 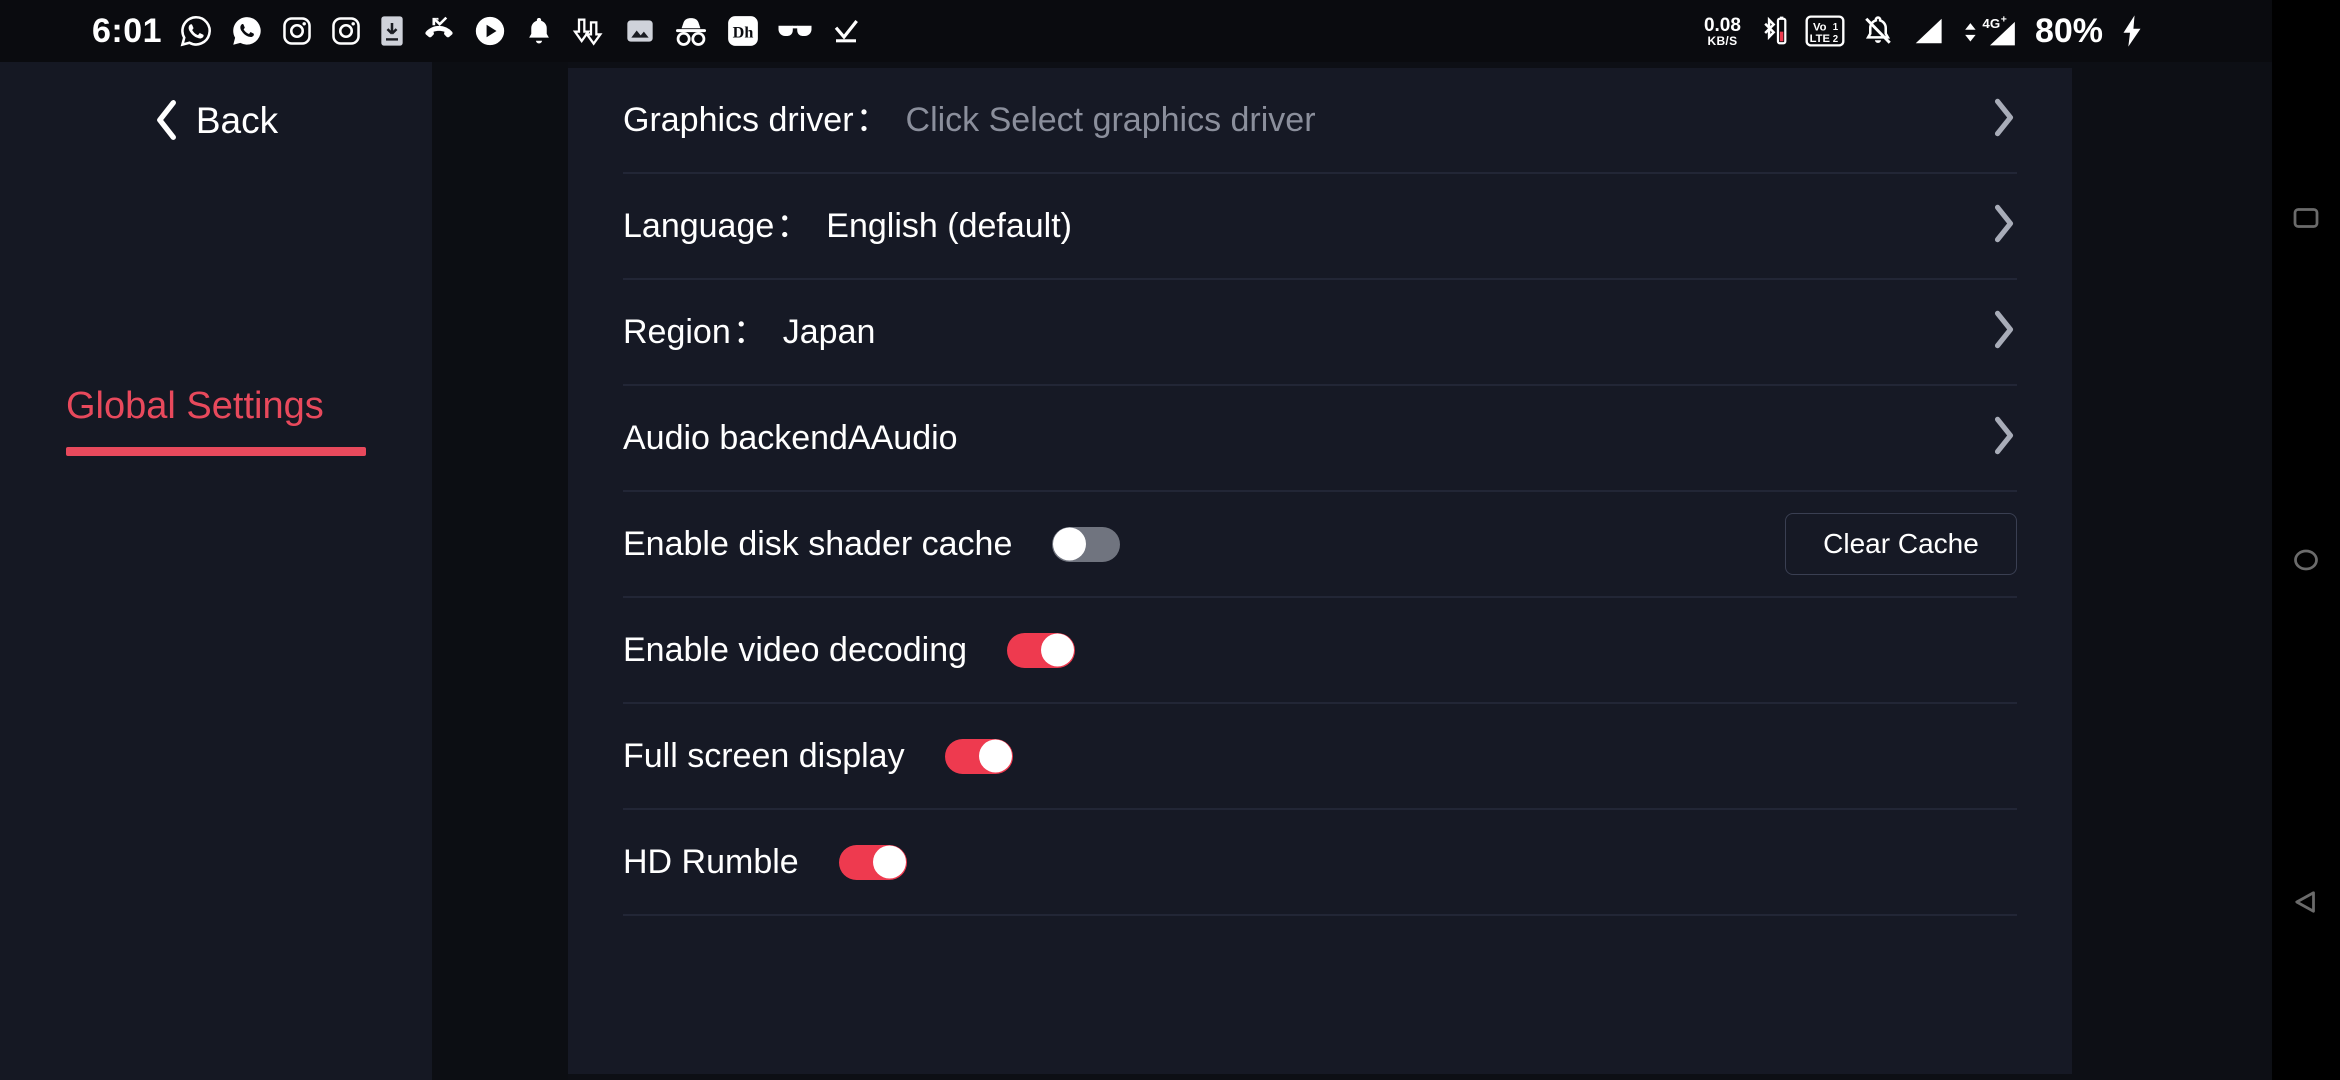 I want to click on setting-label: Full screen display, so click(x=764, y=756).